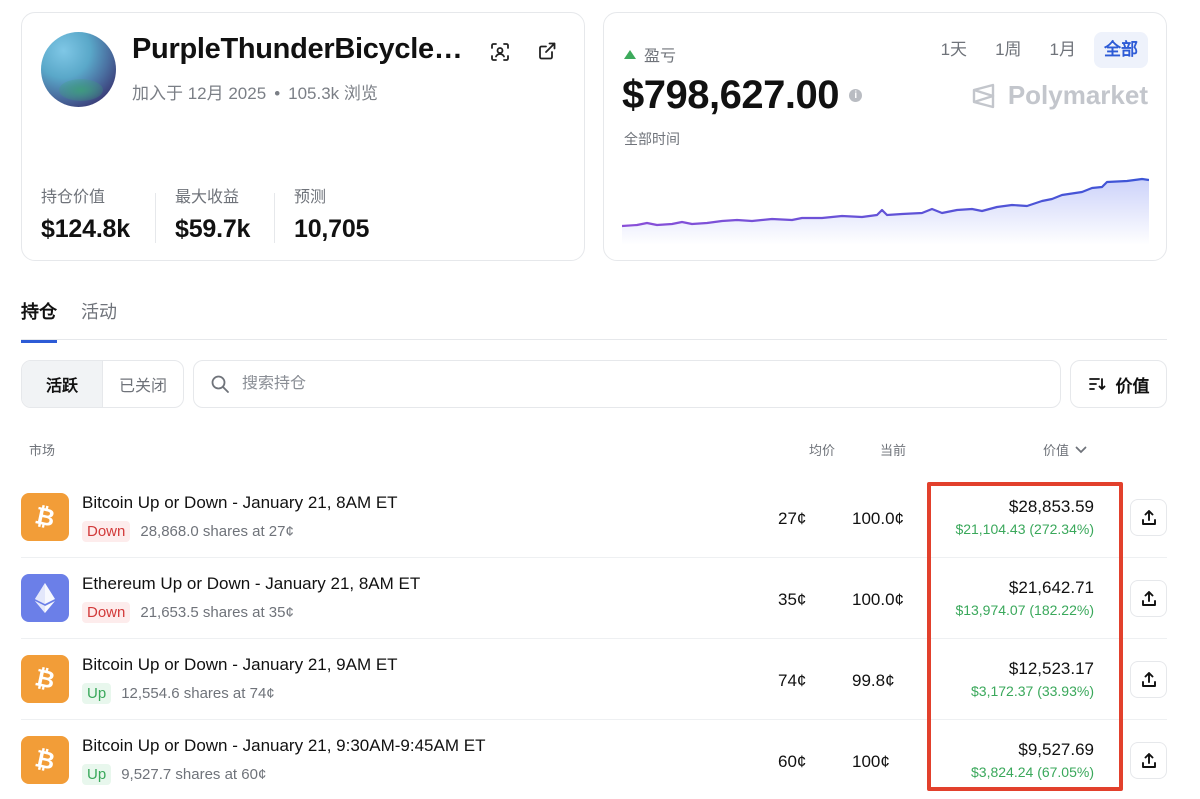 The width and height of the screenshot is (1200, 799). Describe the element at coordinates (1063, 50) in the screenshot. I see `range-tab-1m: 1月` at that location.